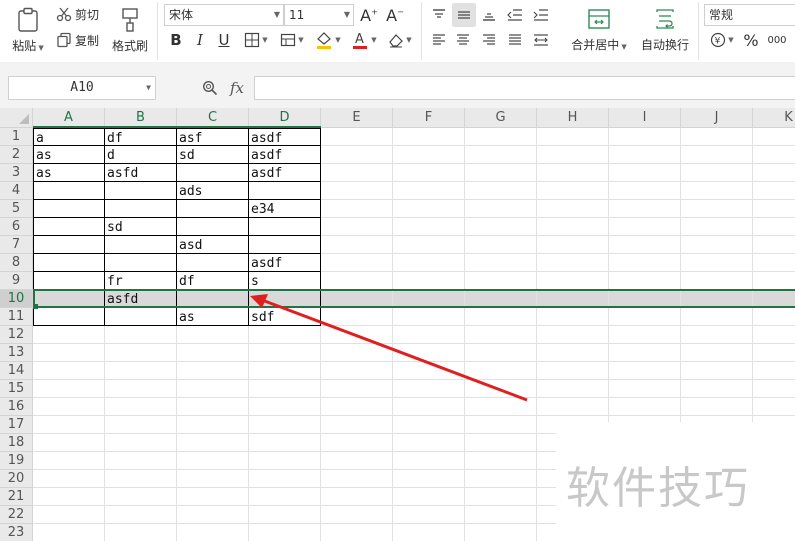 The height and width of the screenshot is (541, 795). I want to click on cell-a7, so click(69, 245).